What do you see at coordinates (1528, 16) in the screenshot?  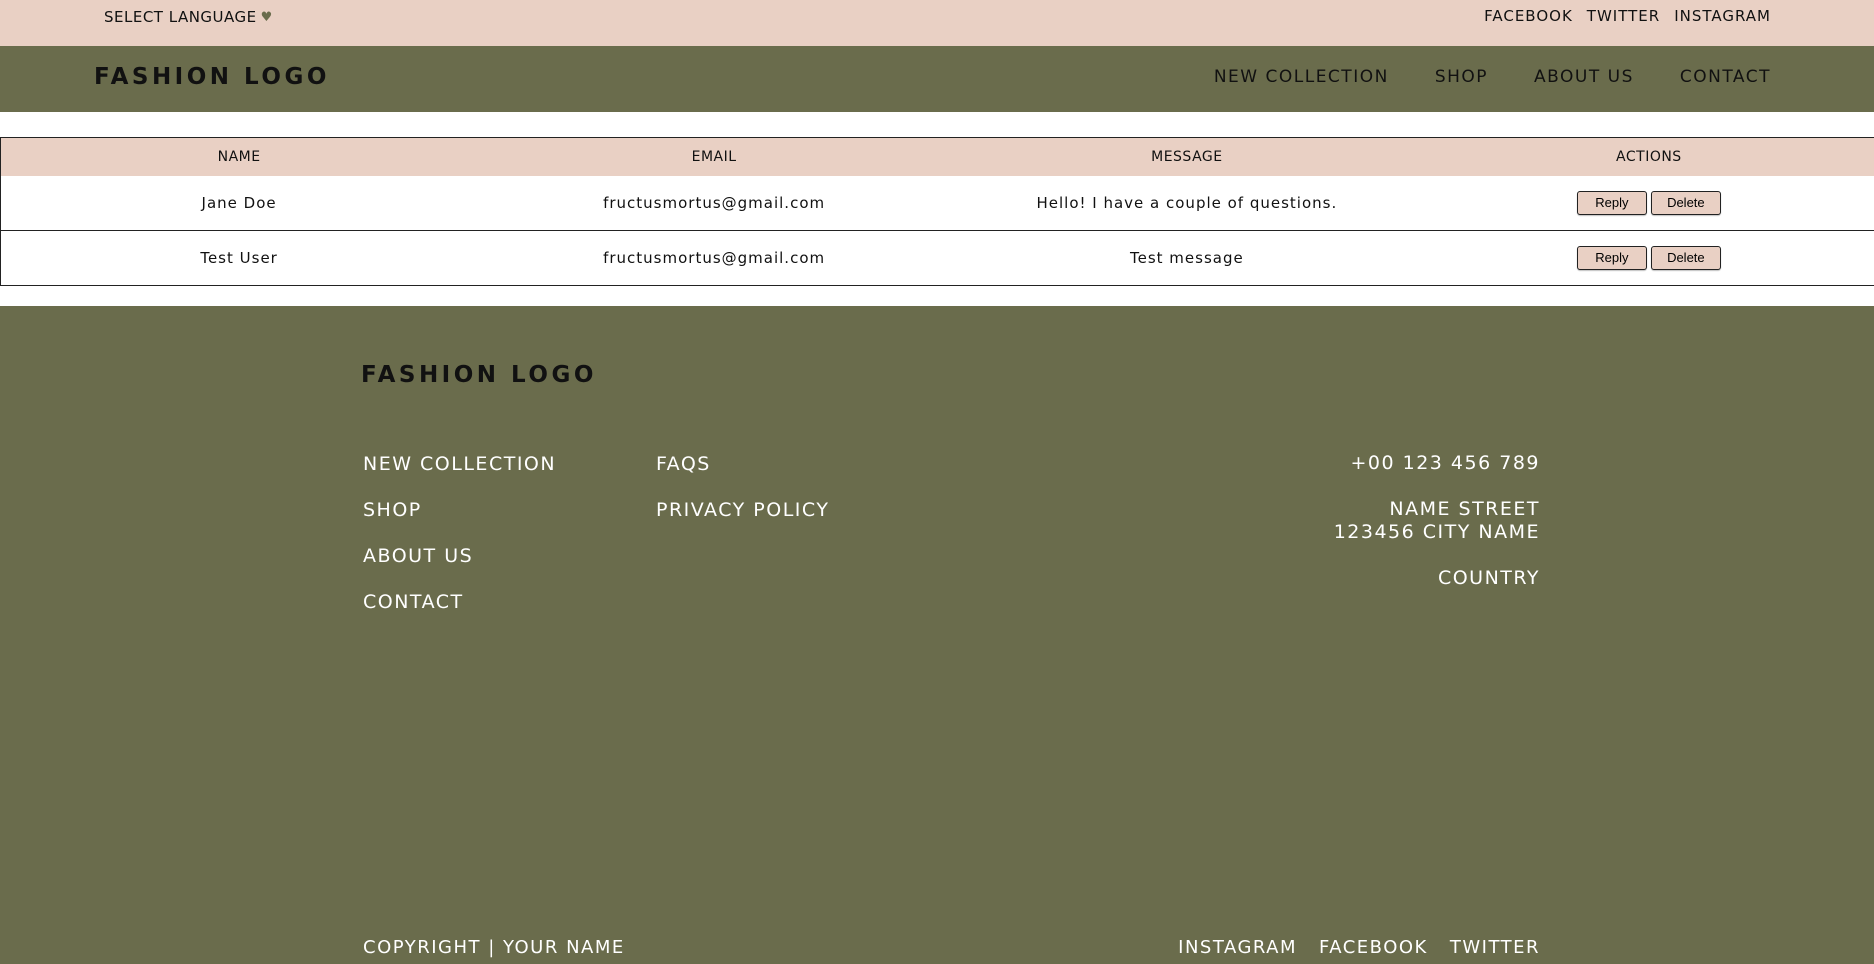 I see `top-facebook-link: FACEBOOK` at bounding box center [1528, 16].